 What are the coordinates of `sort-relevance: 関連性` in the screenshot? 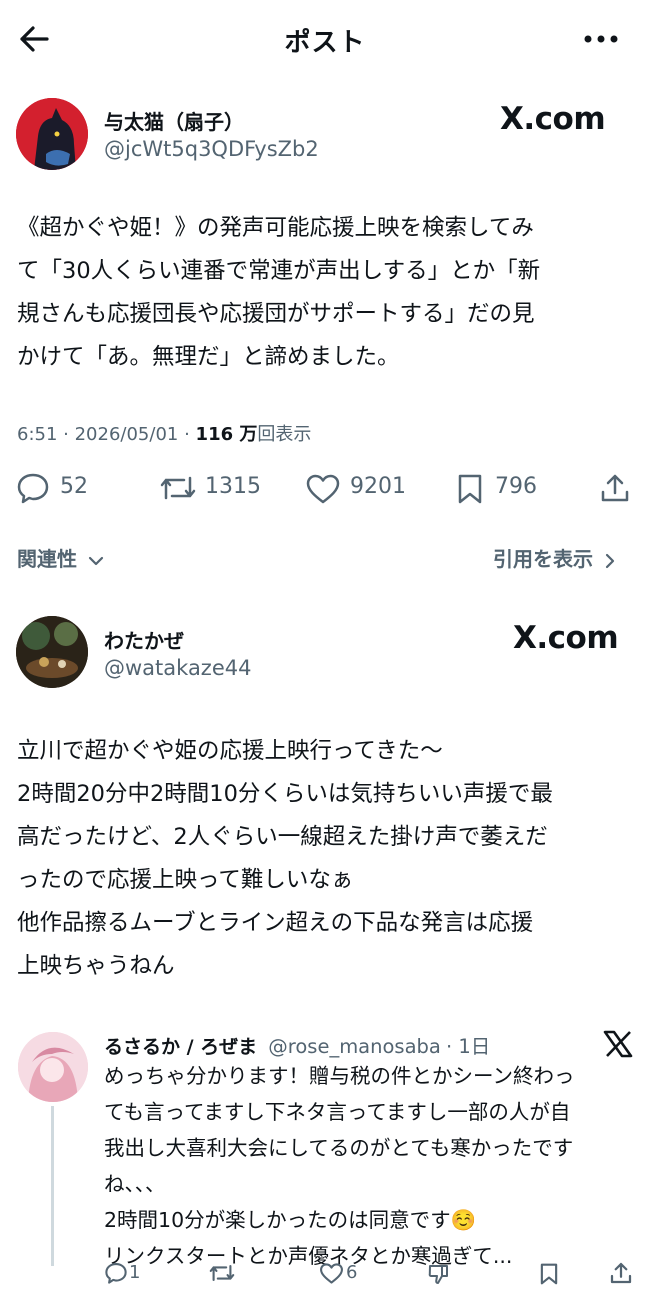 It's located at (60, 557).